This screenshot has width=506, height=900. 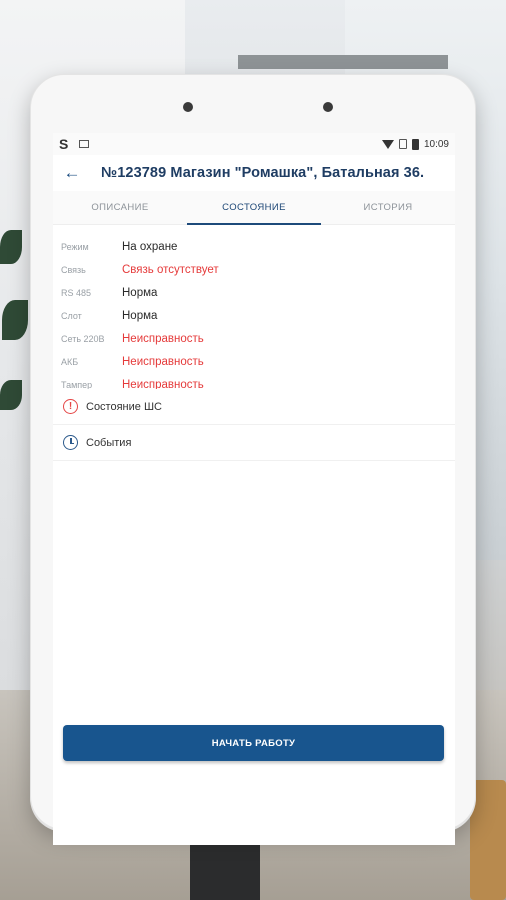 What do you see at coordinates (83, 338) in the screenshot?
I see `status-key: Сеть 220В` at bounding box center [83, 338].